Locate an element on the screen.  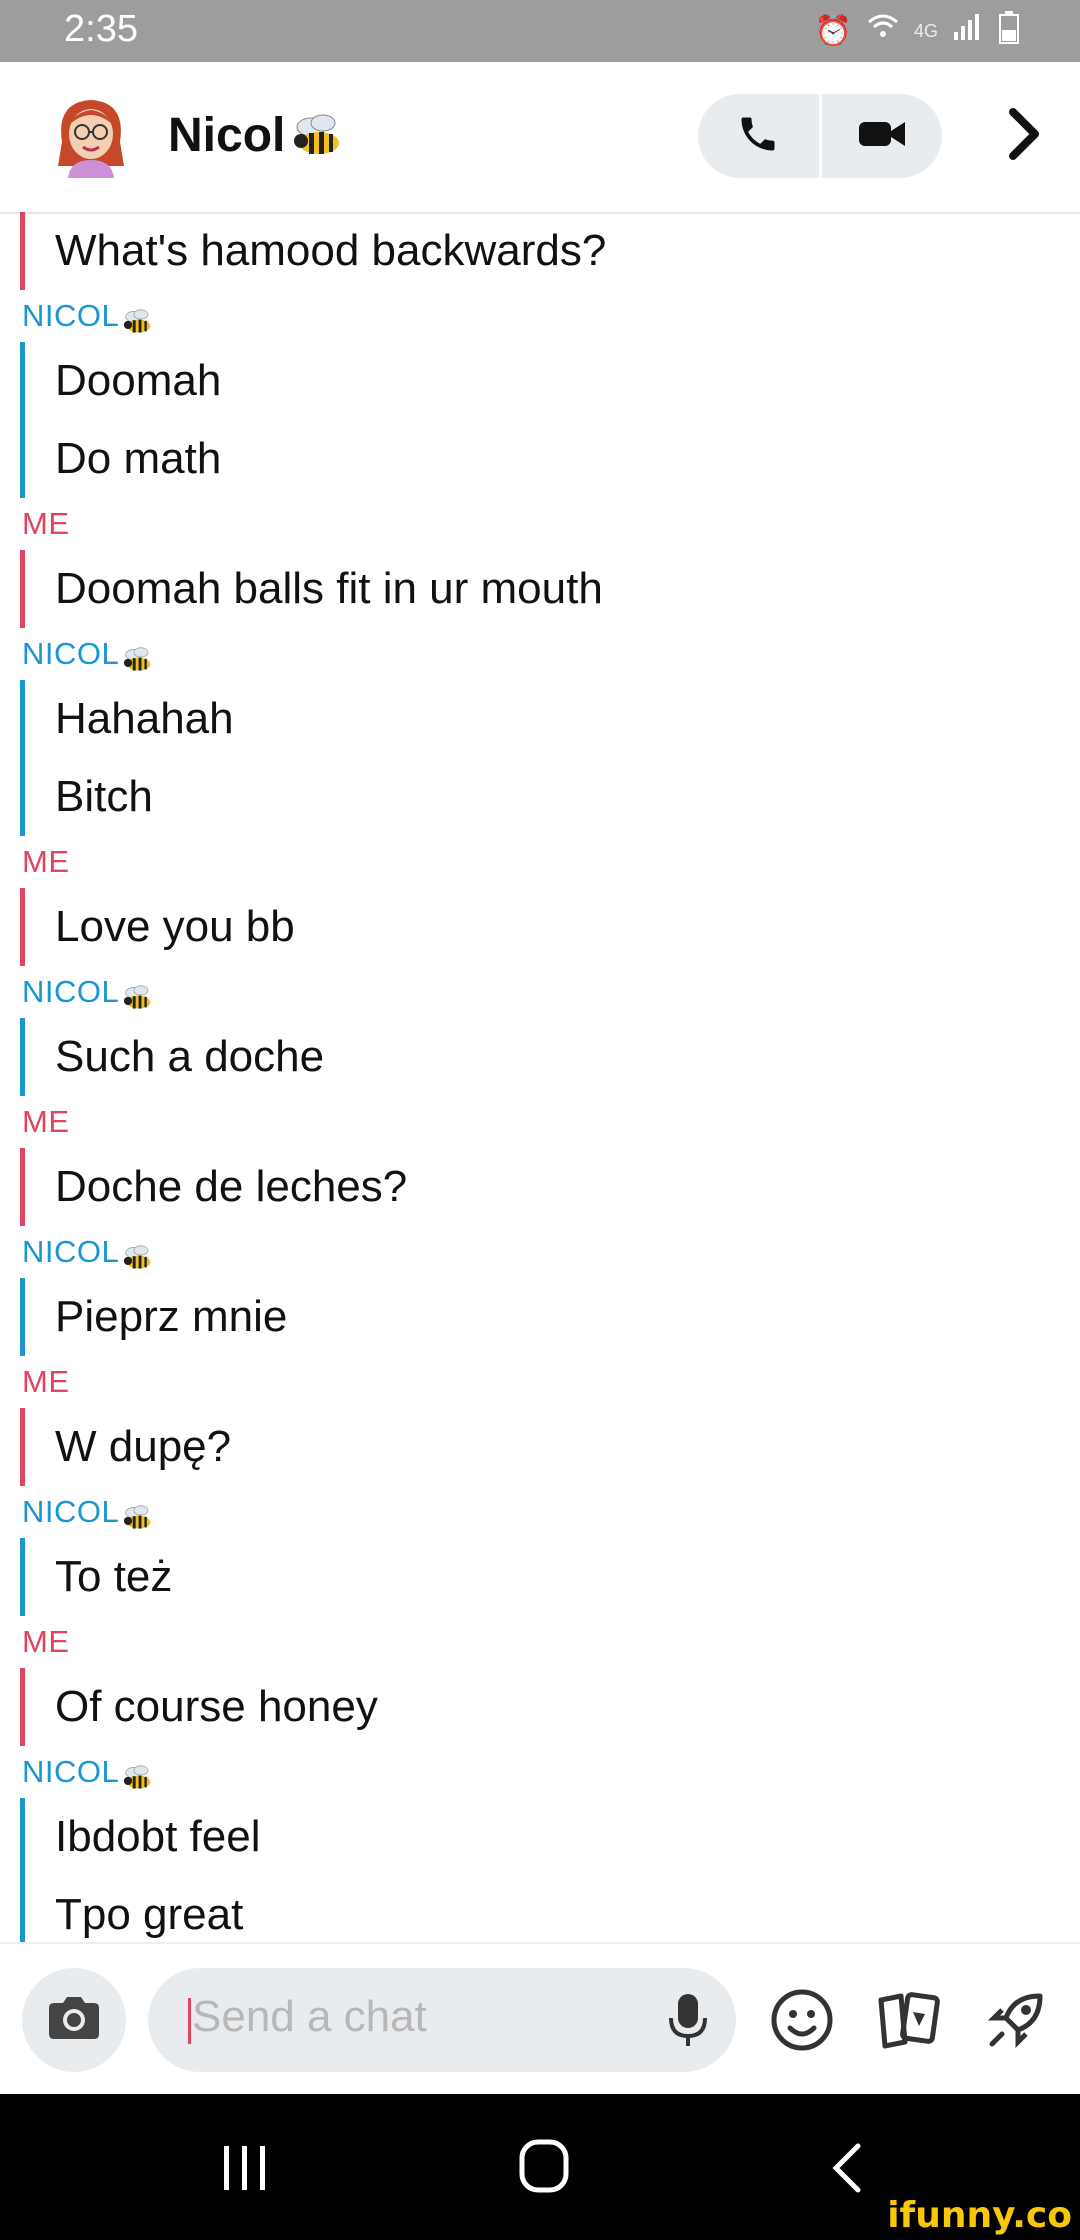
message-group: W dupę? is located at coordinates (550, 1447).